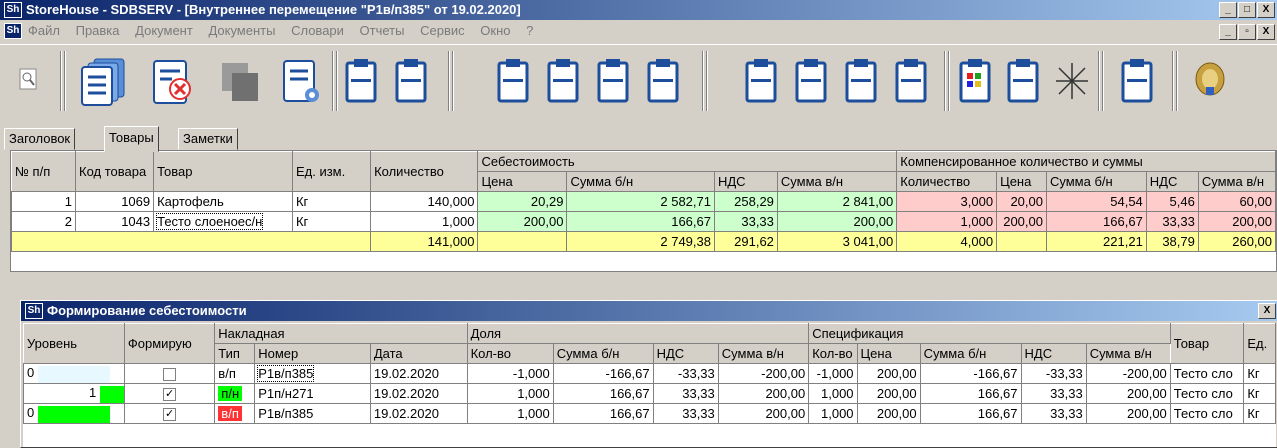  I want to click on subwindow-close-button: X, so click(1267, 311).